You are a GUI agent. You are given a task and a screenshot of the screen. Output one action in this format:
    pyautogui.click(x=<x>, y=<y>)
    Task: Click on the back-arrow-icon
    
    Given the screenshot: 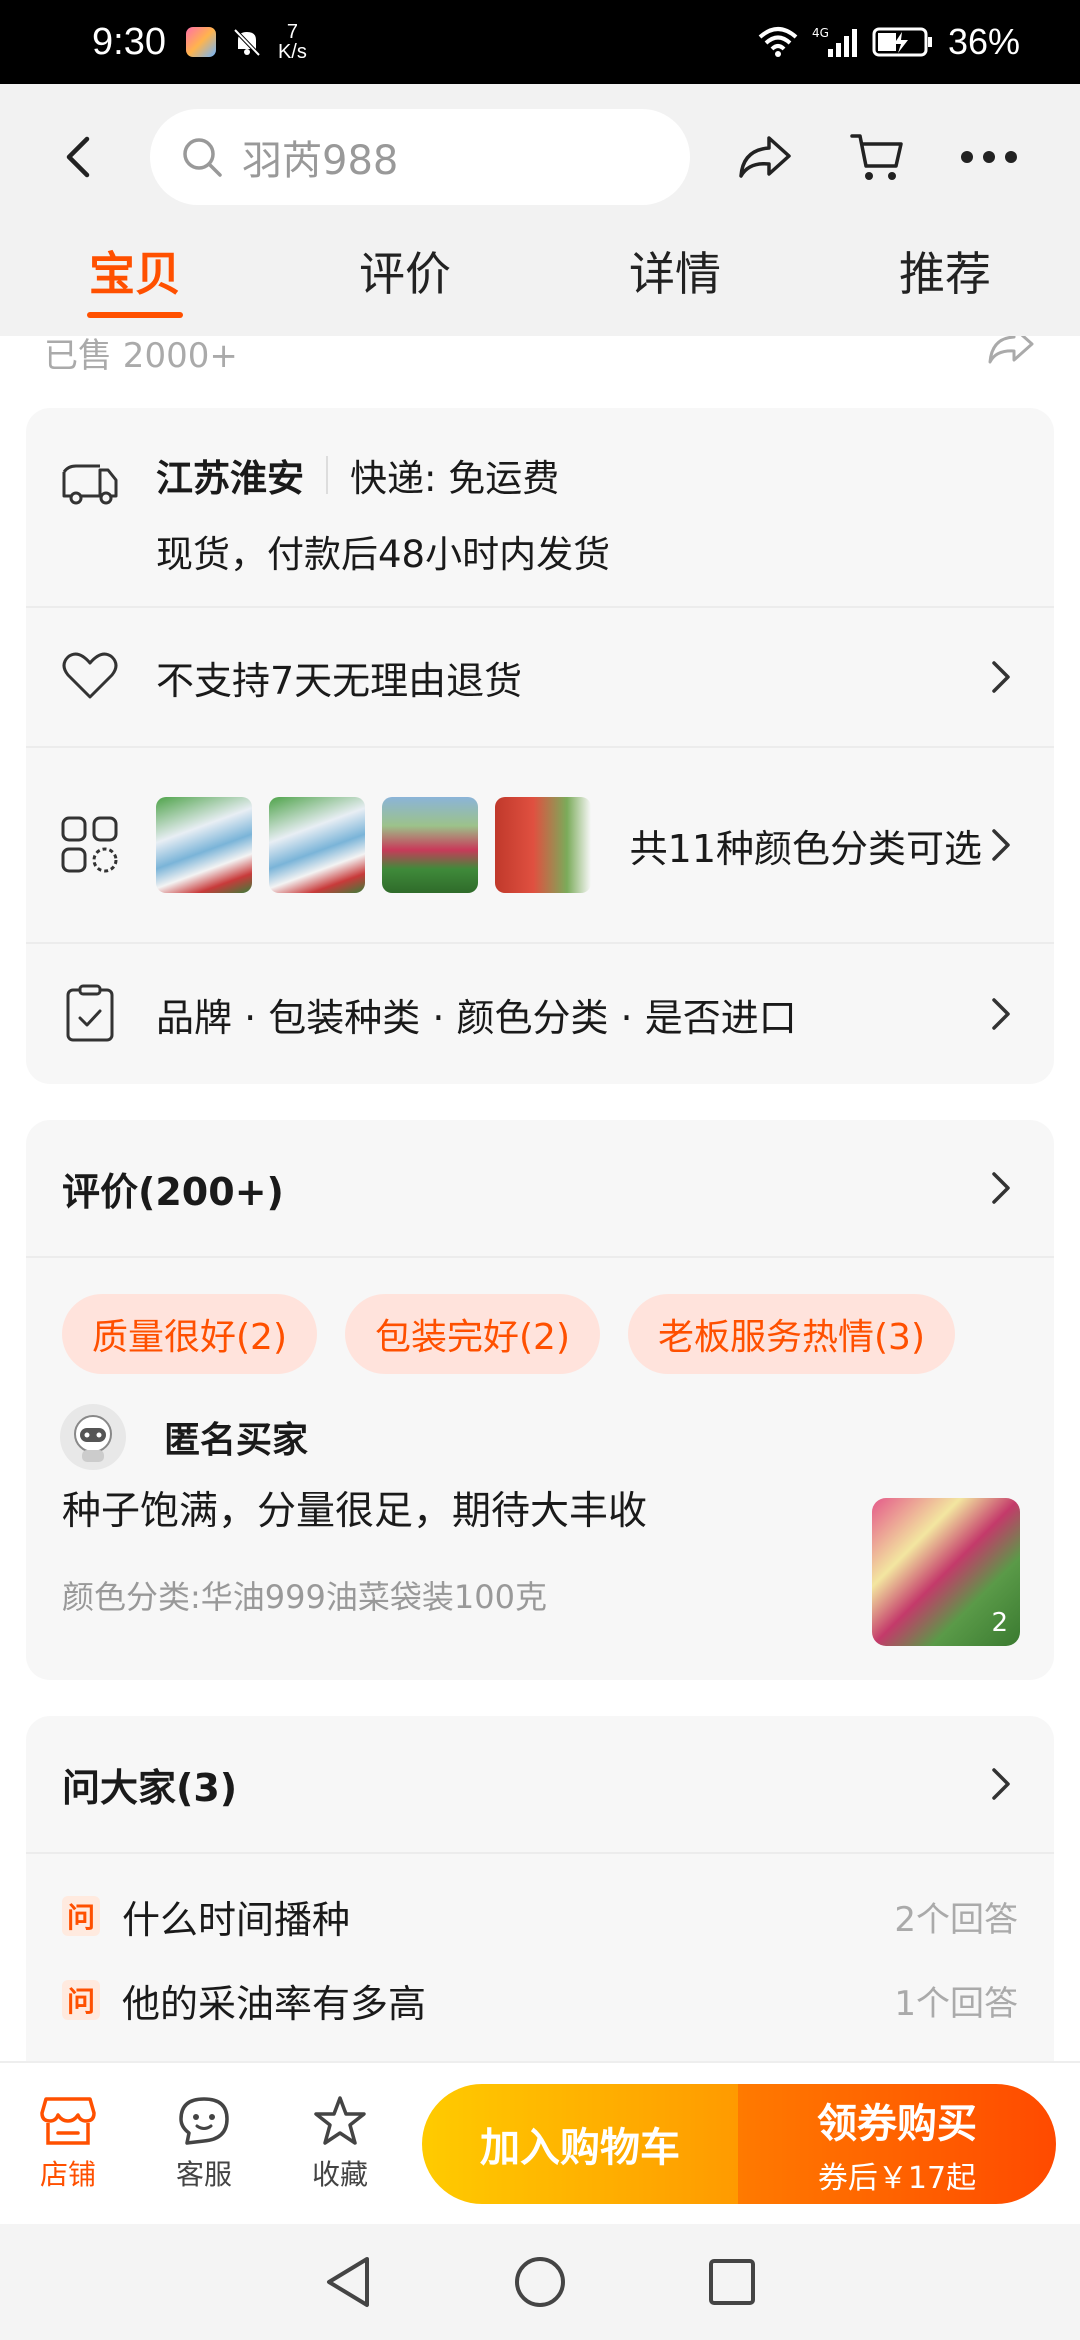 What is the action you would take?
    pyautogui.click(x=78, y=157)
    